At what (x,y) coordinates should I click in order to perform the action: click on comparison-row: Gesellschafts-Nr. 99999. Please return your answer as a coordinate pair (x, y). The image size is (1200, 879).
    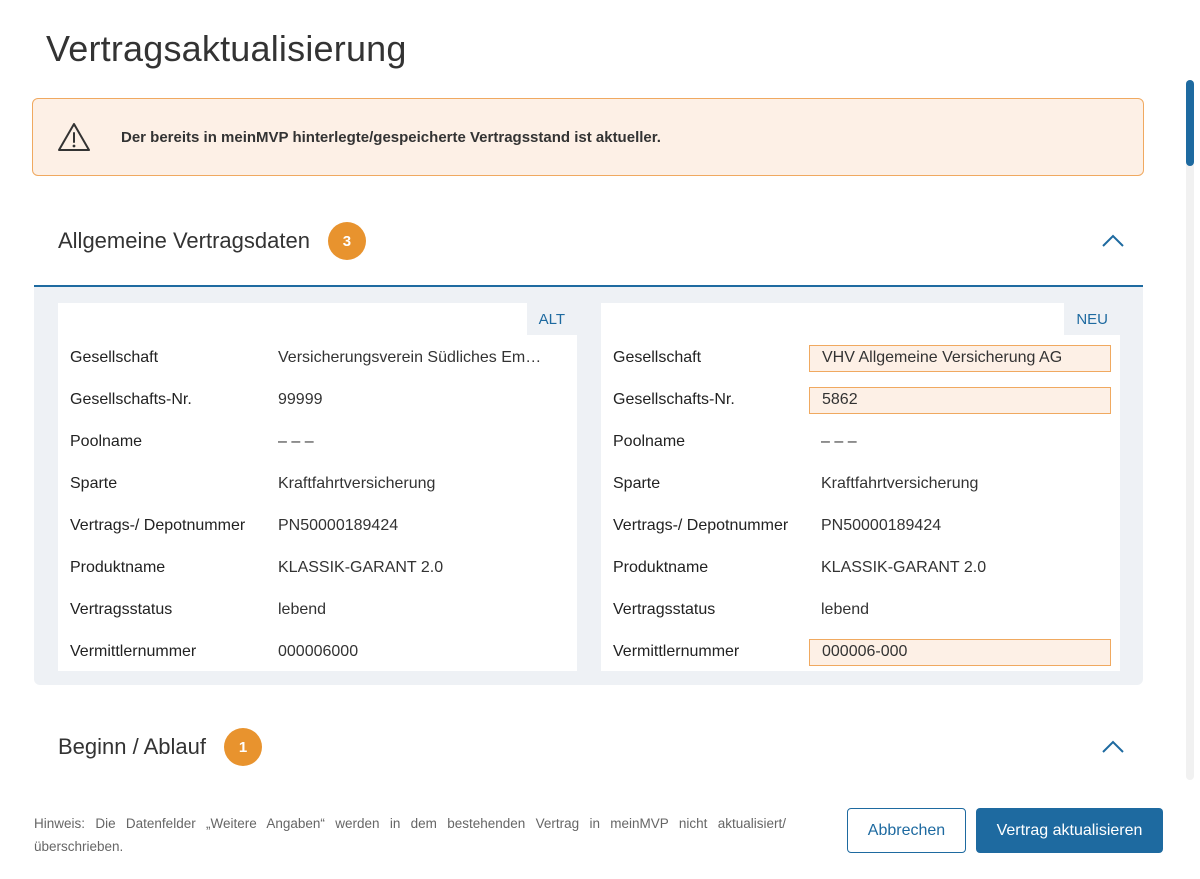
    Looking at the image, I should click on (317, 400).